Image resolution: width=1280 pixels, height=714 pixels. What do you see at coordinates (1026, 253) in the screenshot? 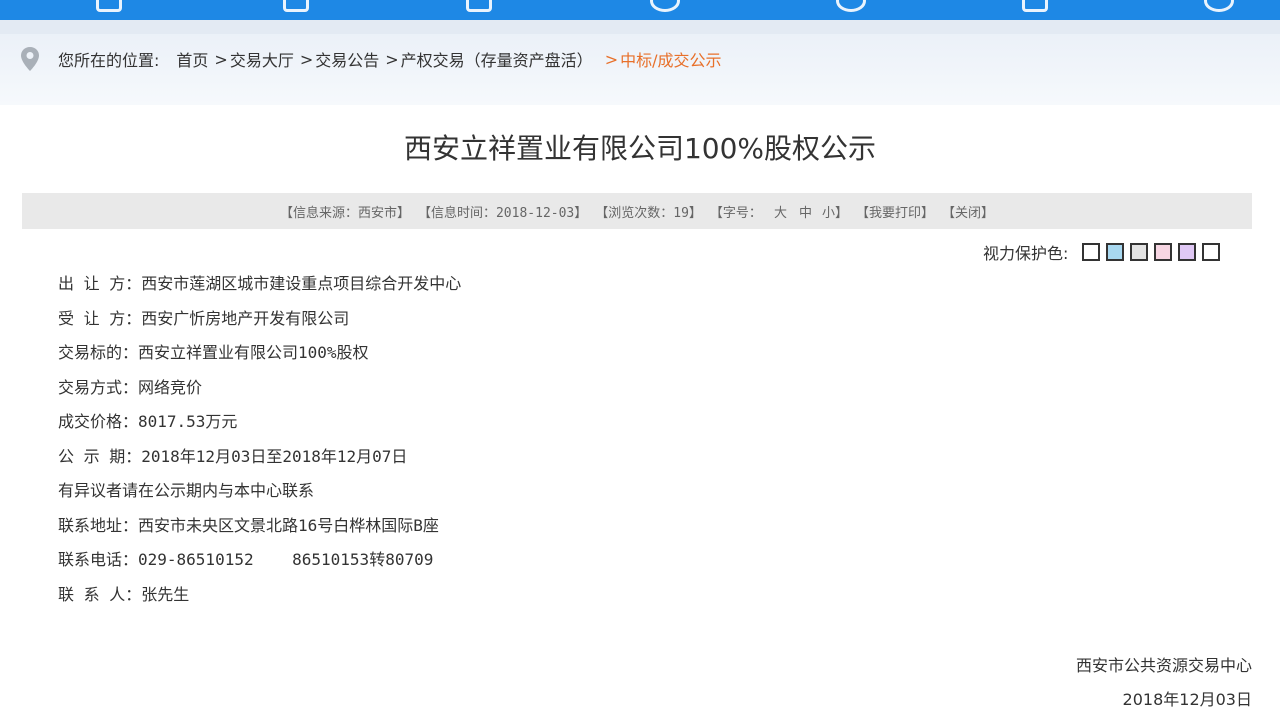
I see `vision-label: 视力保护色:` at bounding box center [1026, 253].